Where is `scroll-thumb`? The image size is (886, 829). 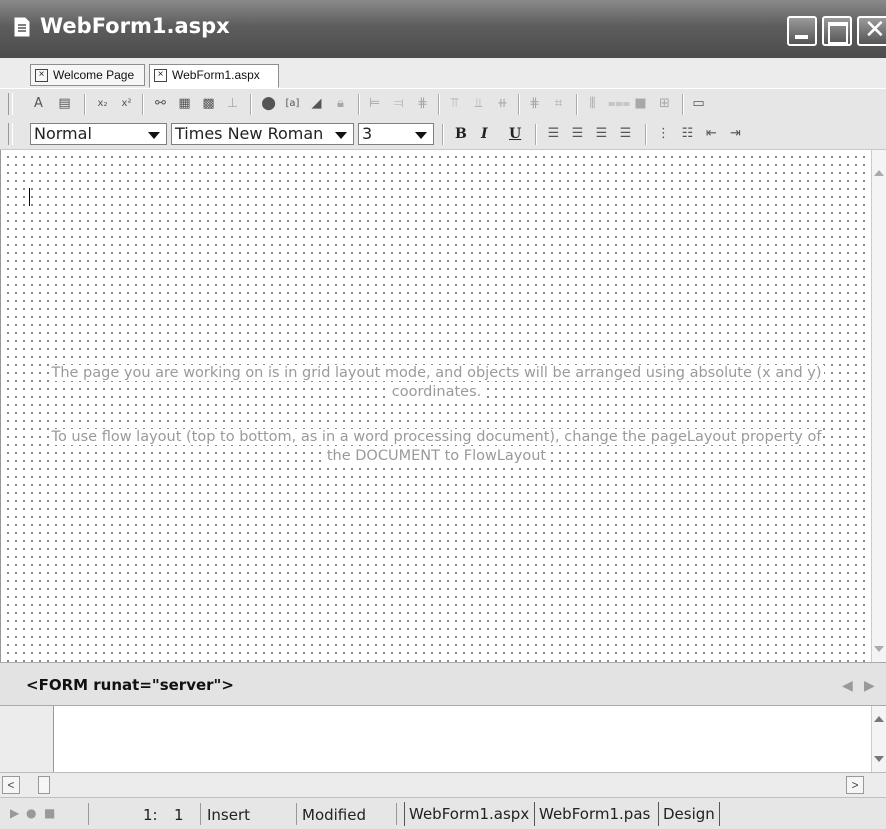
scroll-thumb is located at coordinates (44, 785).